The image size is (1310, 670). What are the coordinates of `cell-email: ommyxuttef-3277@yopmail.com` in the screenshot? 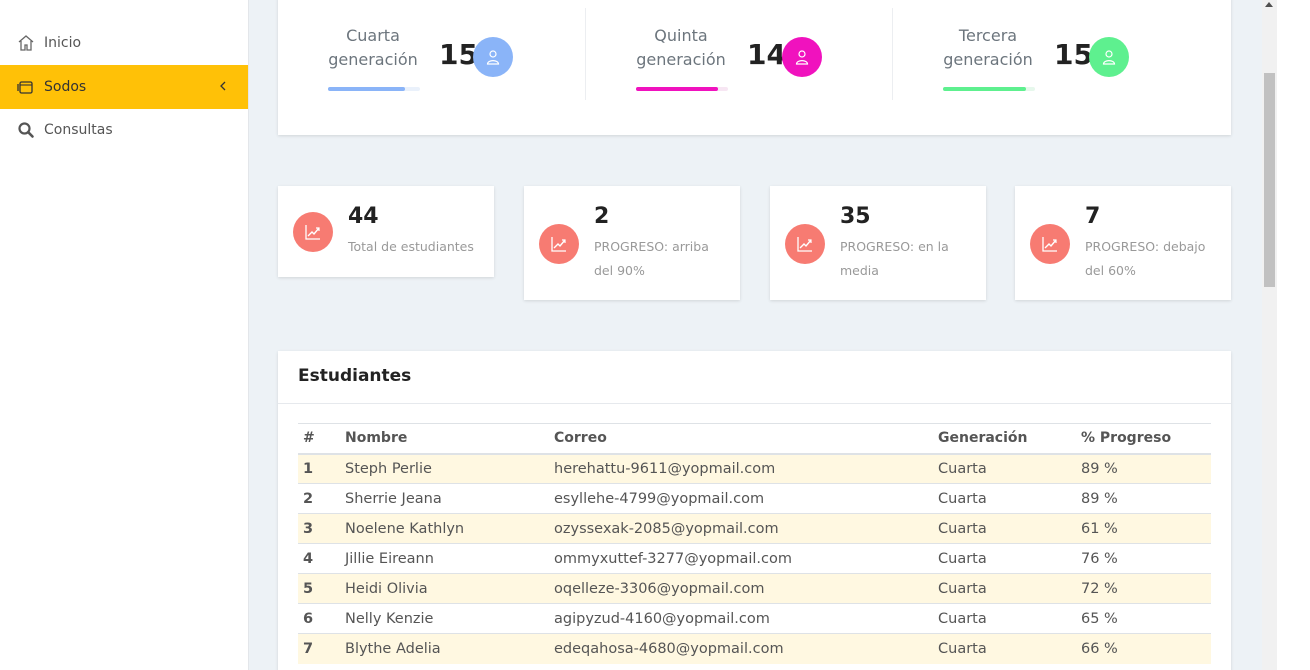 It's located at (746, 558).